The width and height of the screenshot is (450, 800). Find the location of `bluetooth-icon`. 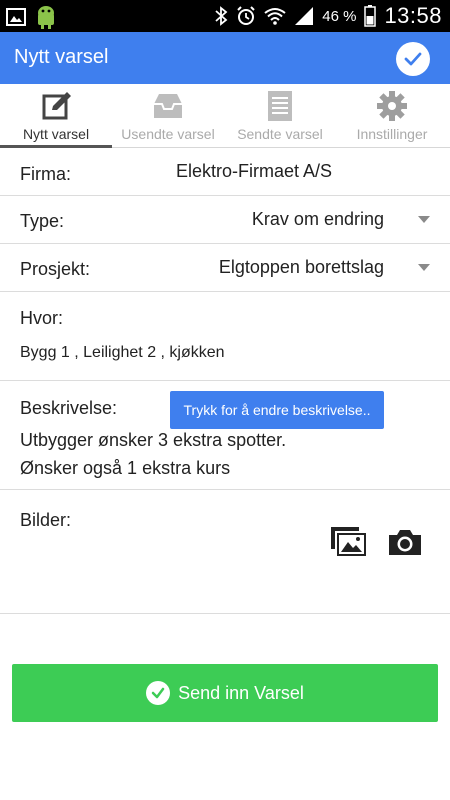

bluetooth-icon is located at coordinates (221, 16).